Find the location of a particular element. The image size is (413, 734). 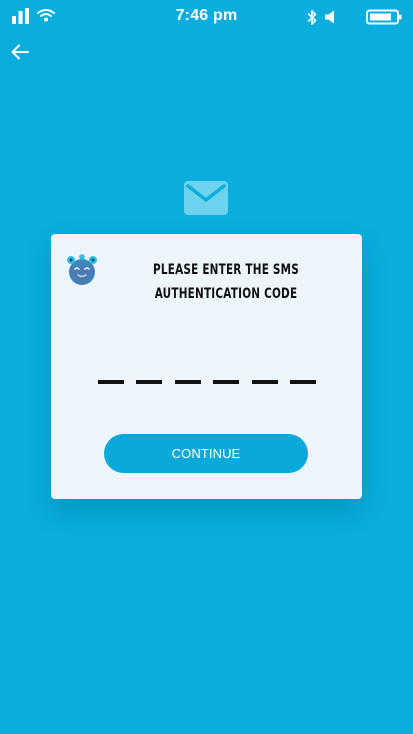

back-button is located at coordinates (20, 52).